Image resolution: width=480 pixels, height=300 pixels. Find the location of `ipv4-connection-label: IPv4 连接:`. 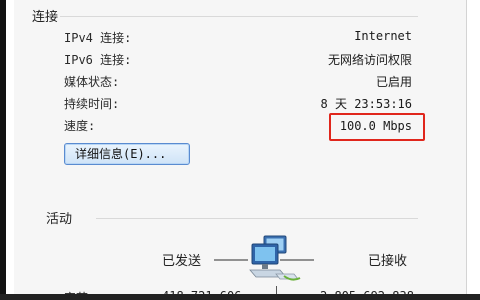

ipv4-connection-label: IPv4 连接: is located at coordinates (98, 38).